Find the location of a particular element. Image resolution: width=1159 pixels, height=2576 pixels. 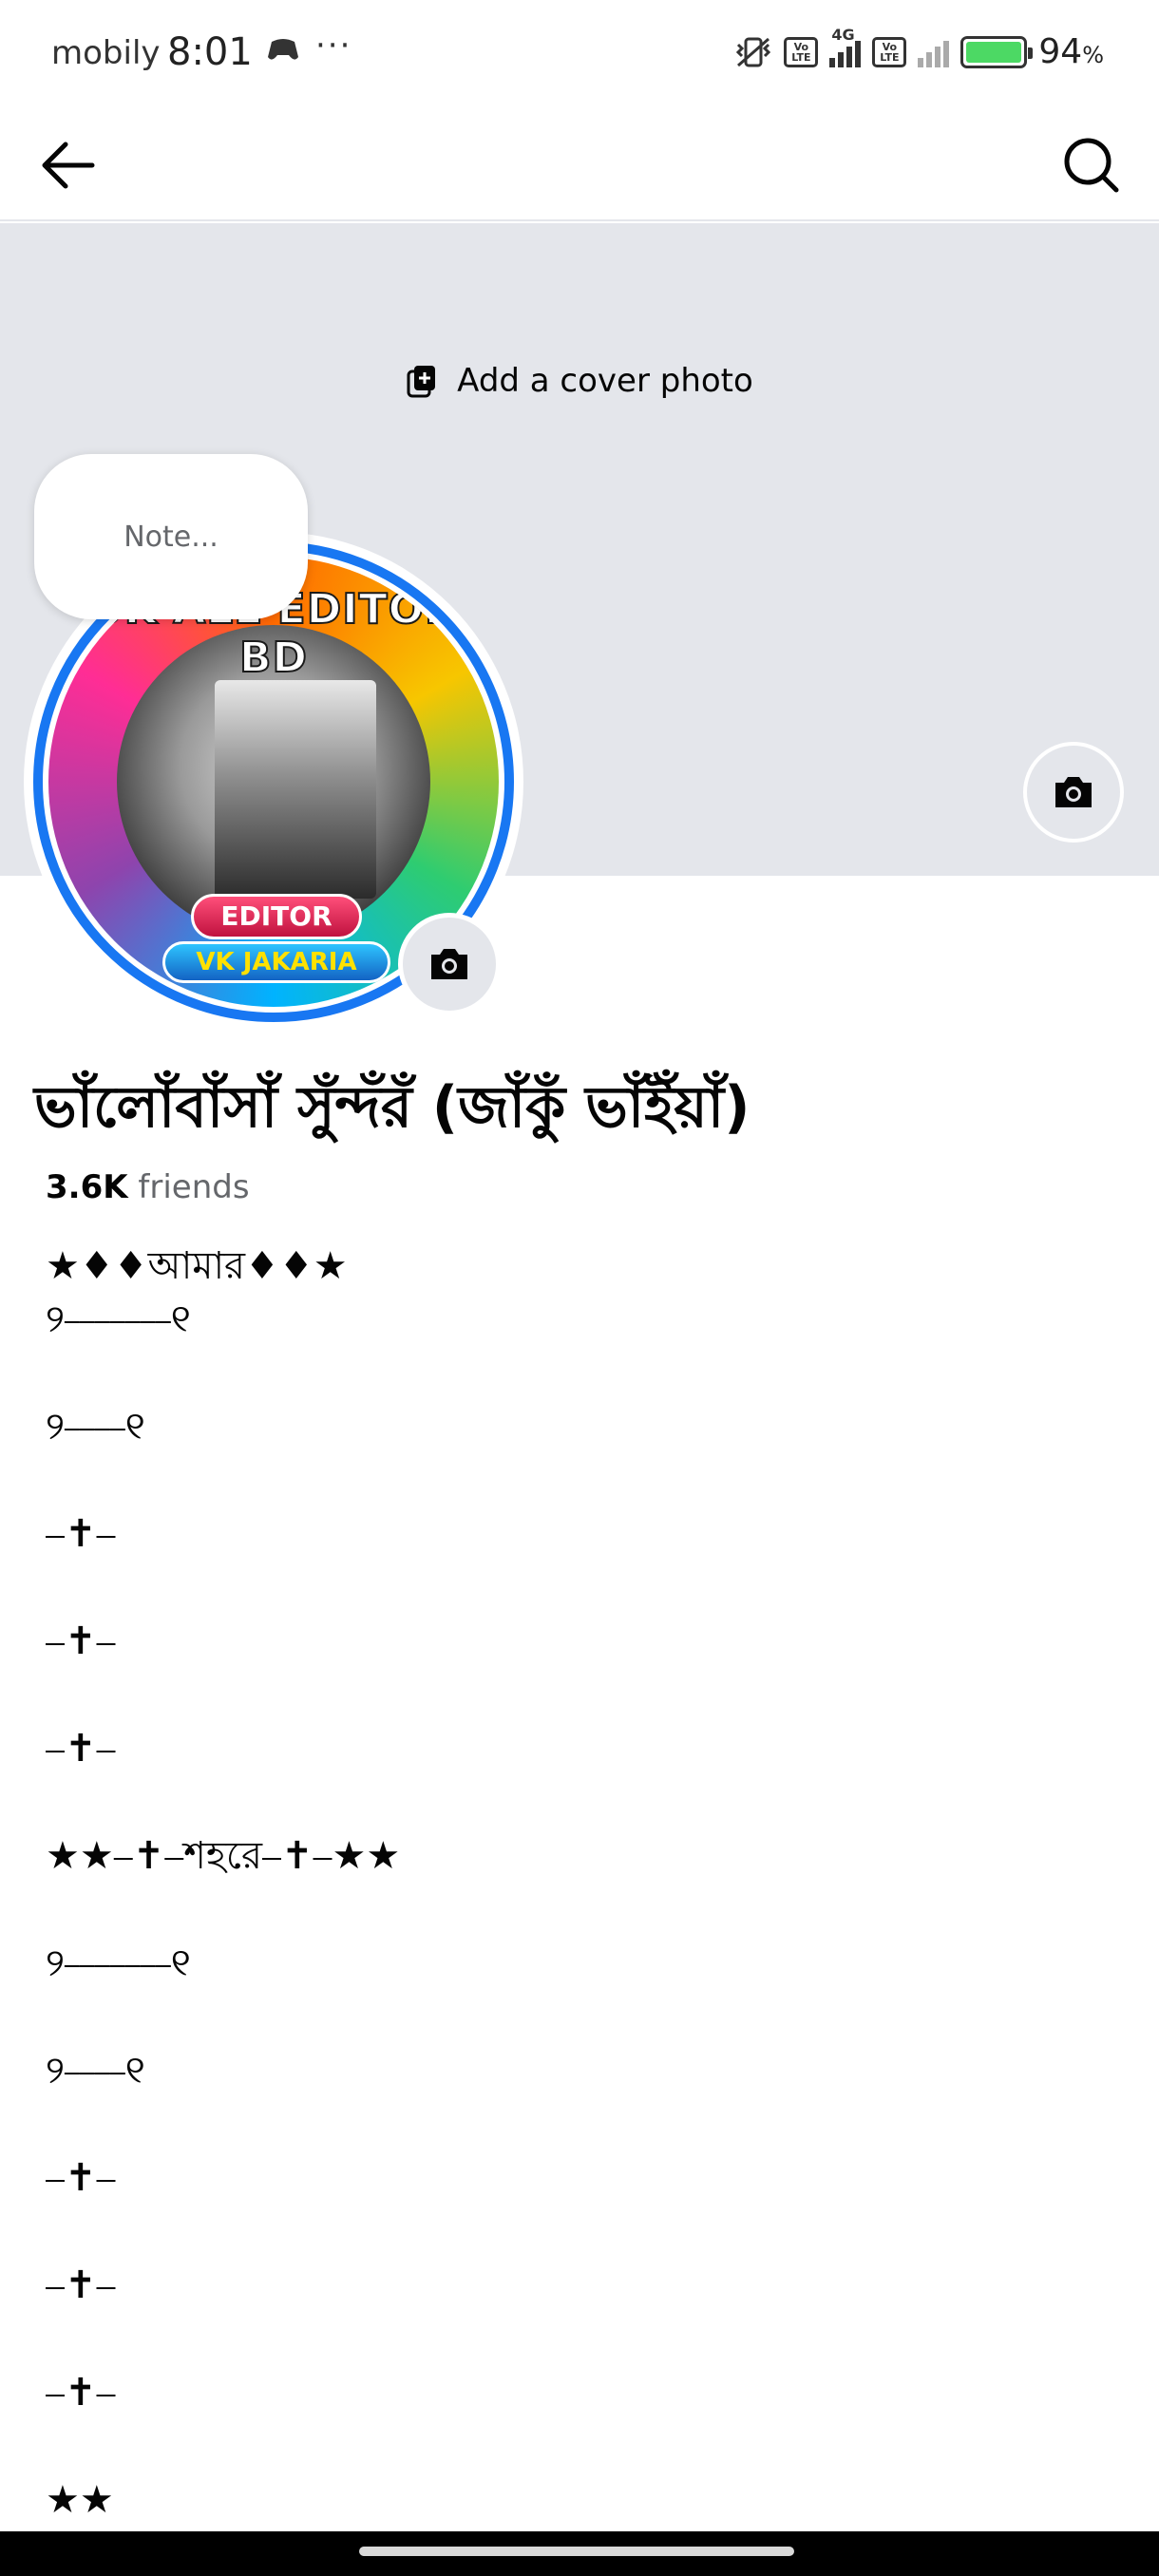

search-button is located at coordinates (1091, 165).